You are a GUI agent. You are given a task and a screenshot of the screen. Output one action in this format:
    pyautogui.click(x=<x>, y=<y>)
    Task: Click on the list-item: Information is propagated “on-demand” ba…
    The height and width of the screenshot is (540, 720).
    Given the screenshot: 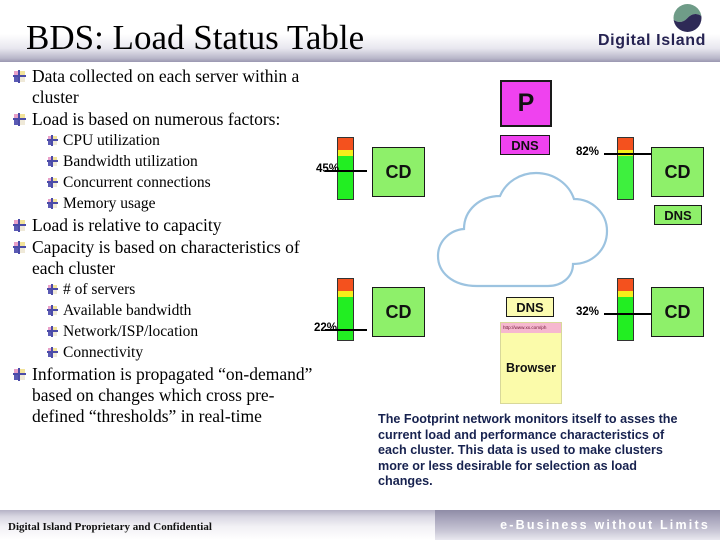 What is the action you would take?
    pyautogui.click(x=168, y=395)
    